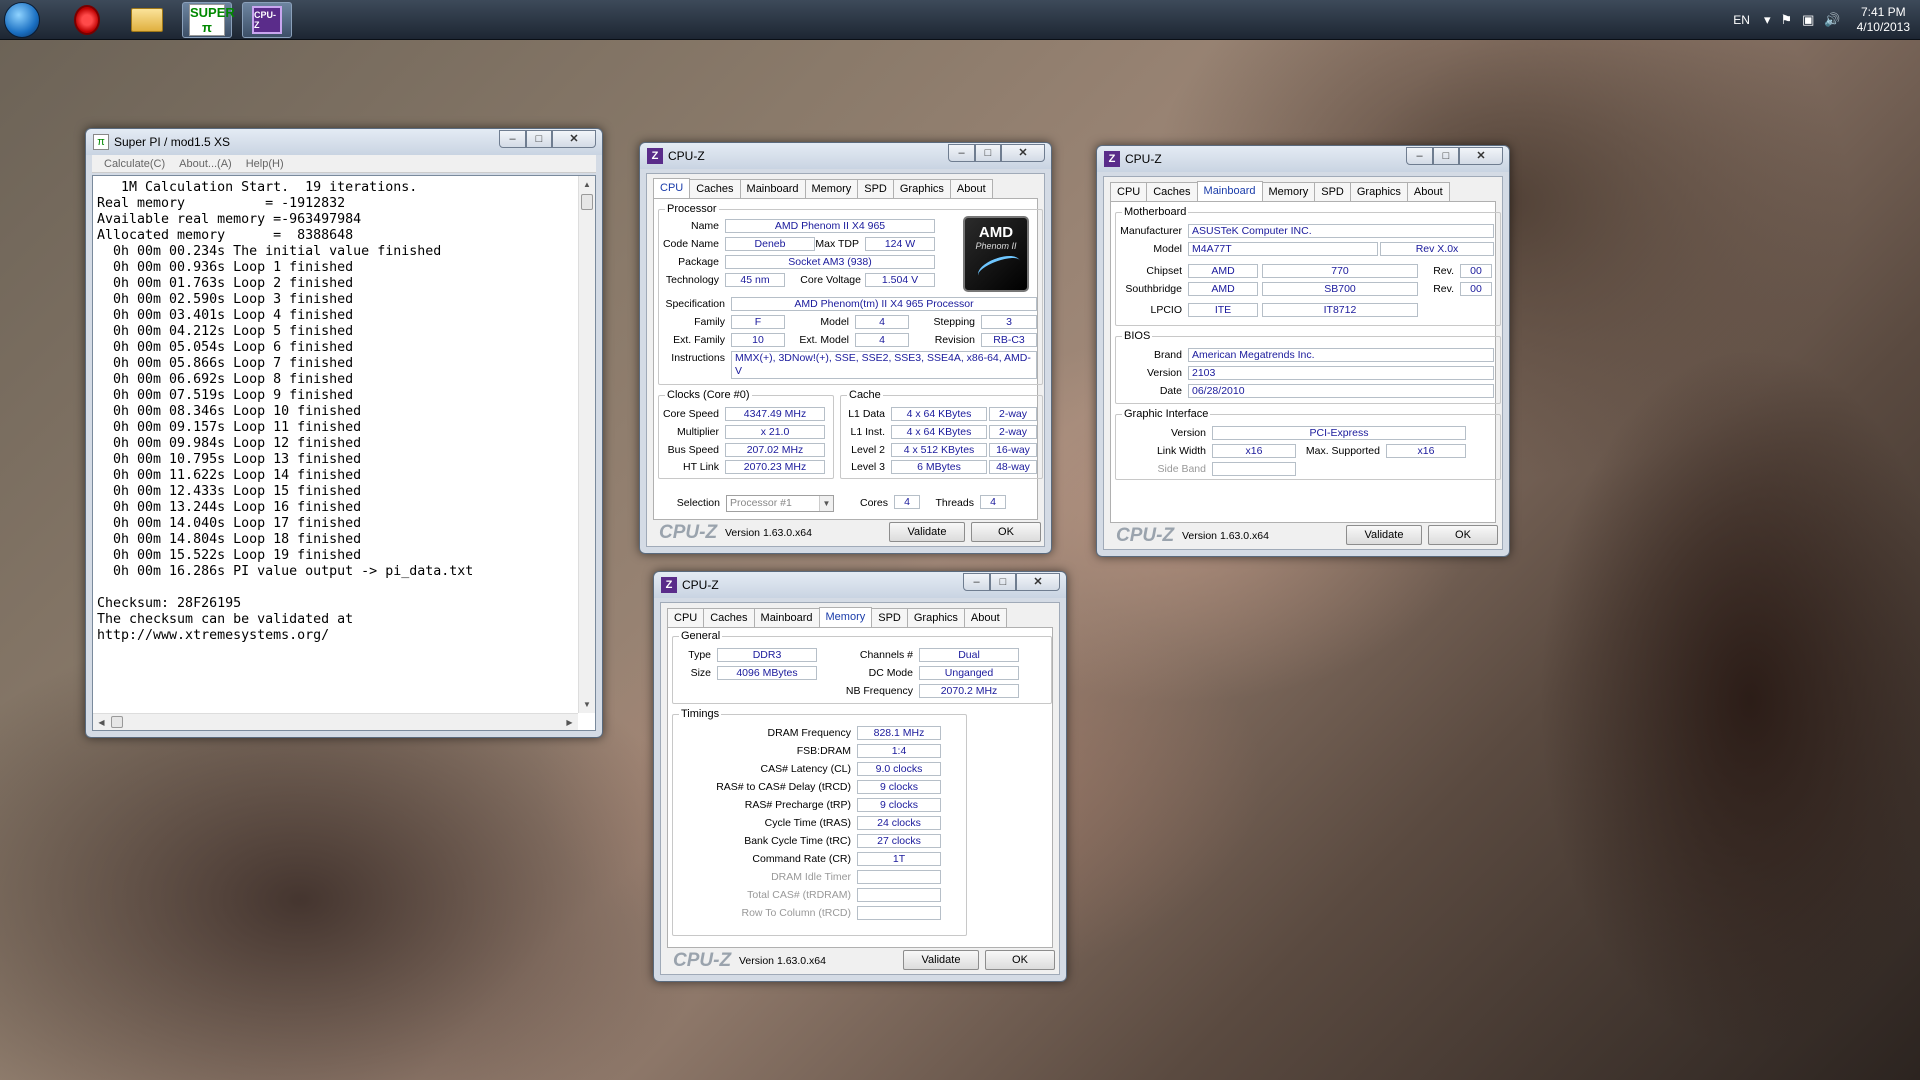 This screenshot has width=1920, height=1080. I want to click on extfamily-value: 10, so click(758, 340).